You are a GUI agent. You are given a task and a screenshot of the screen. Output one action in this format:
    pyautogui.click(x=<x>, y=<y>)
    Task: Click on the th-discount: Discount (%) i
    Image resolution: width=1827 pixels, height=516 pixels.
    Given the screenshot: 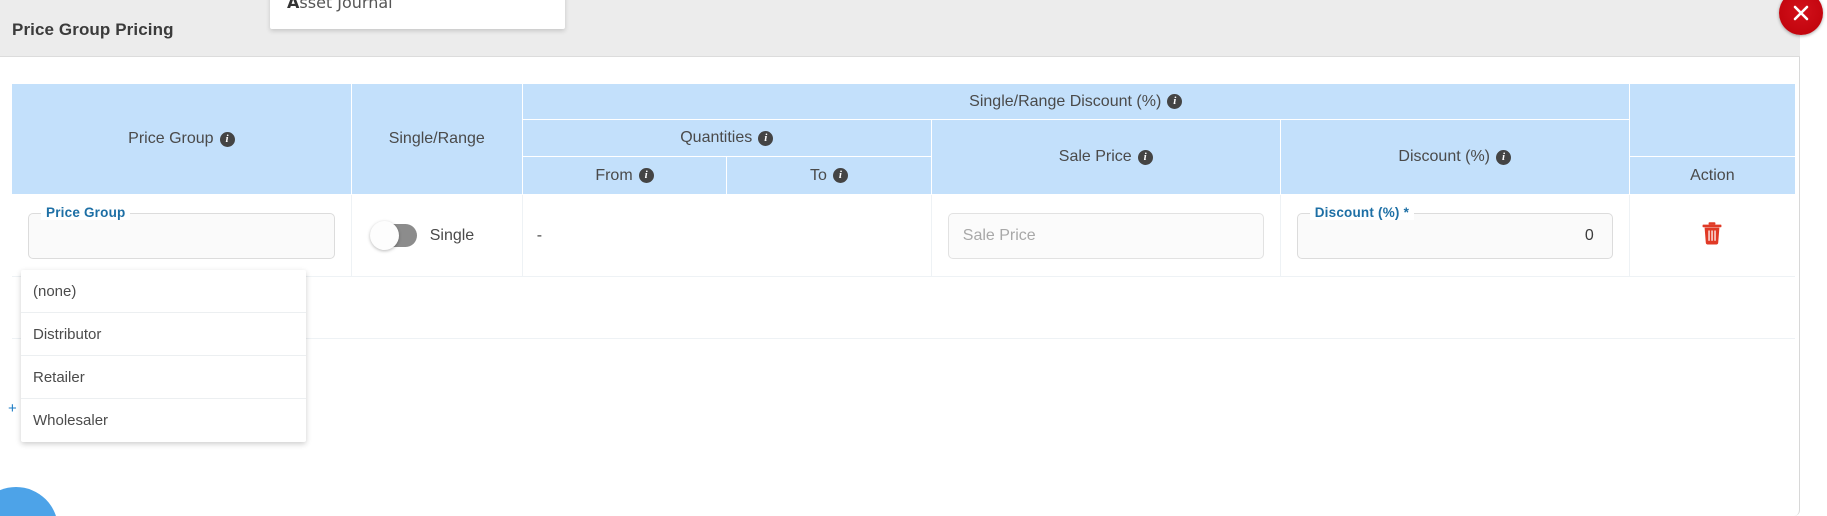 What is the action you would take?
    pyautogui.click(x=1455, y=157)
    